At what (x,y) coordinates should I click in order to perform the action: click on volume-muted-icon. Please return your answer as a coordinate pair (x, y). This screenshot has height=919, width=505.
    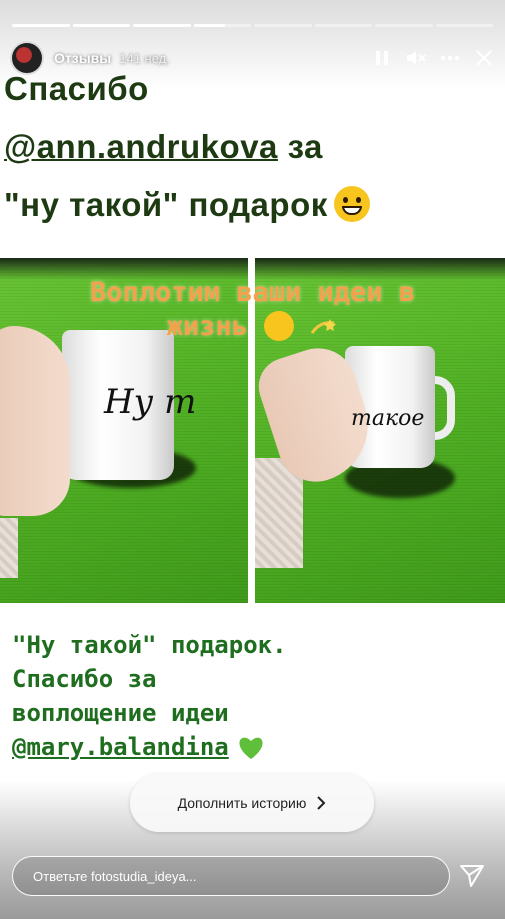
    Looking at the image, I should click on (416, 58).